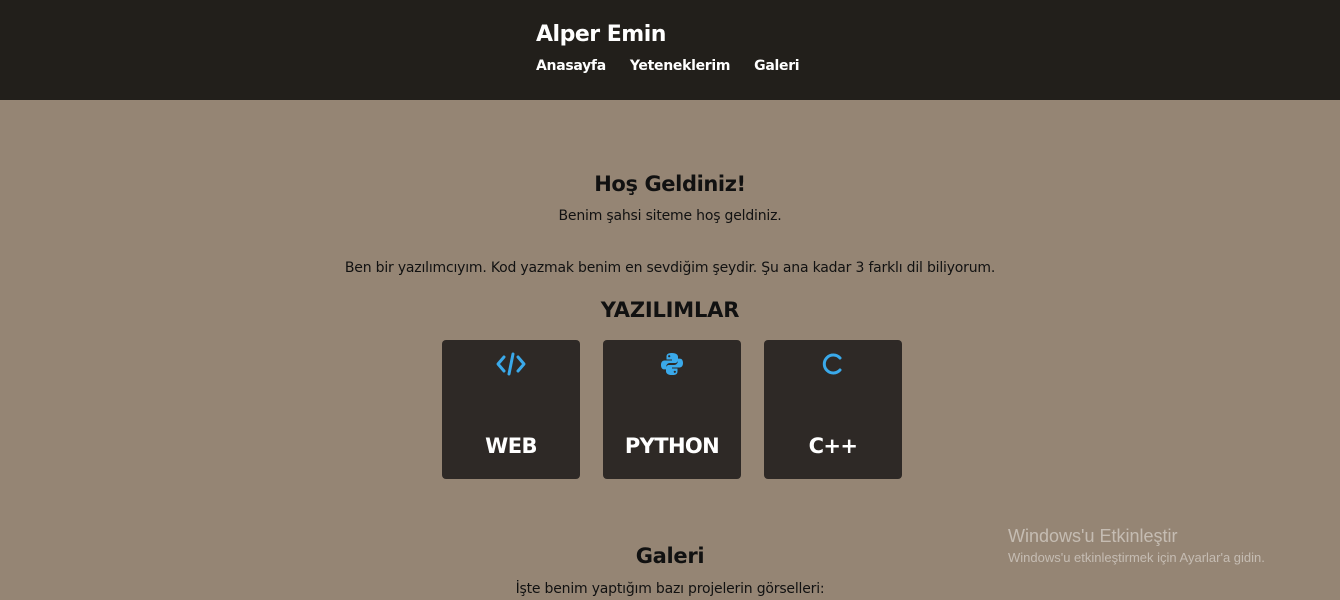 The height and width of the screenshot is (600, 1340). I want to click on card-web: WEB, so click(511, 409).